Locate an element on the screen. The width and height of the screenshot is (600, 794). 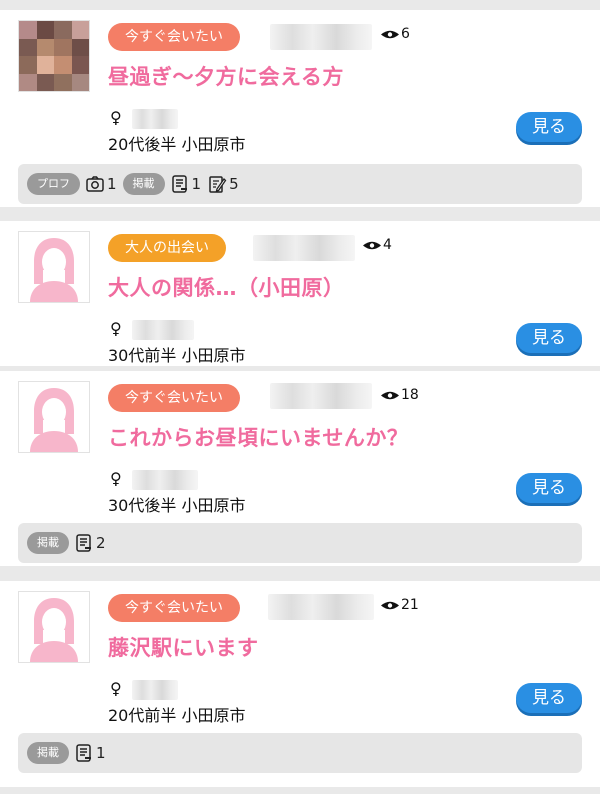
blurred-photo is located at coordinates (54, 56).